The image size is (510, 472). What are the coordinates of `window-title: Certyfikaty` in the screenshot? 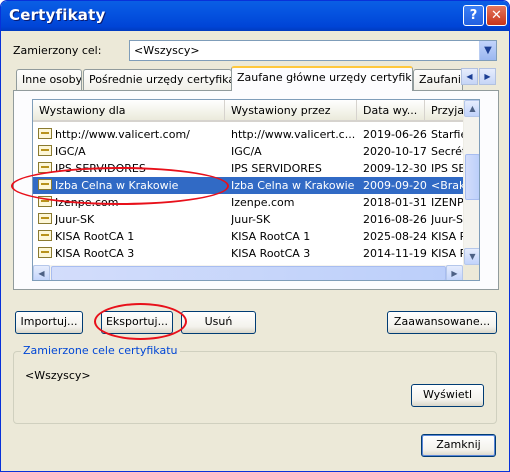 It's located at (57, 15).